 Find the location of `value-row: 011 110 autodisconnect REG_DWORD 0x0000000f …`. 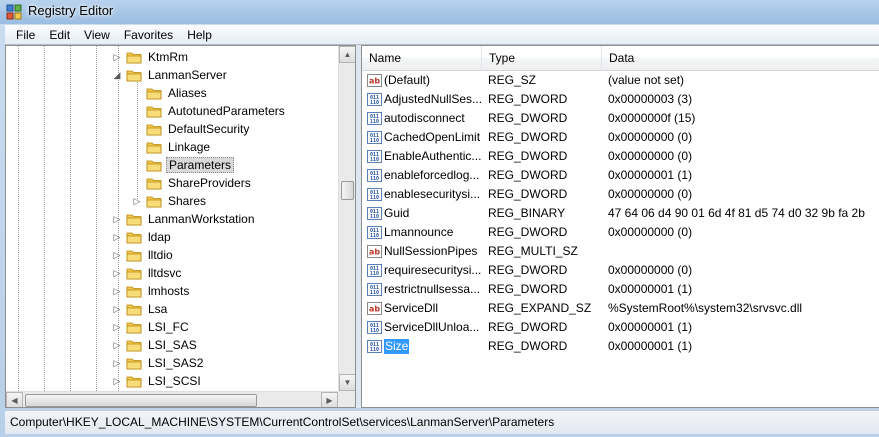

value-row: 011 110 autodisconnect REG_DWORD 0x0000000f … is located at coordinates (620, 118).